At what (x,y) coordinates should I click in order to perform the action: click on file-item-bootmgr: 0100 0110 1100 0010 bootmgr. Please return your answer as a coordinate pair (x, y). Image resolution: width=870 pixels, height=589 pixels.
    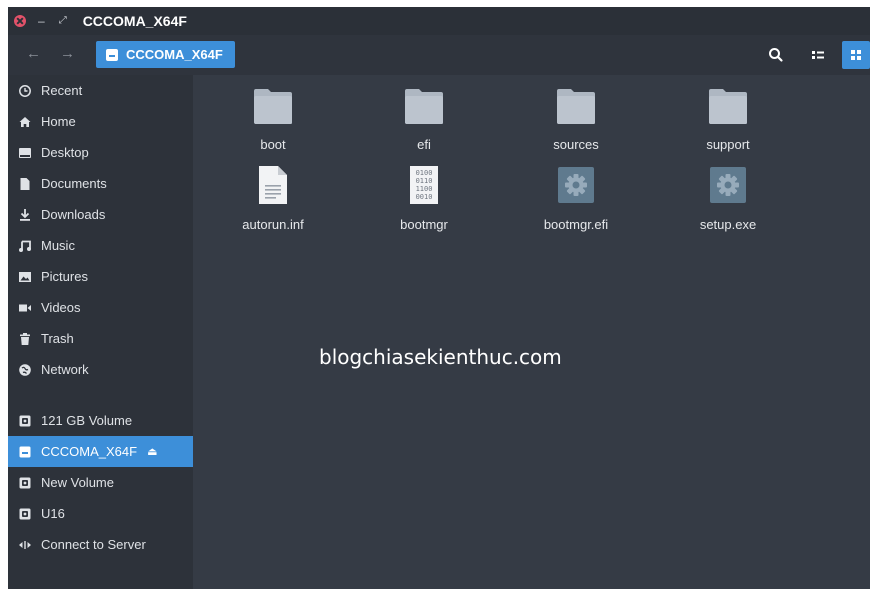
    Looking at the image, I should click on (424, 198).